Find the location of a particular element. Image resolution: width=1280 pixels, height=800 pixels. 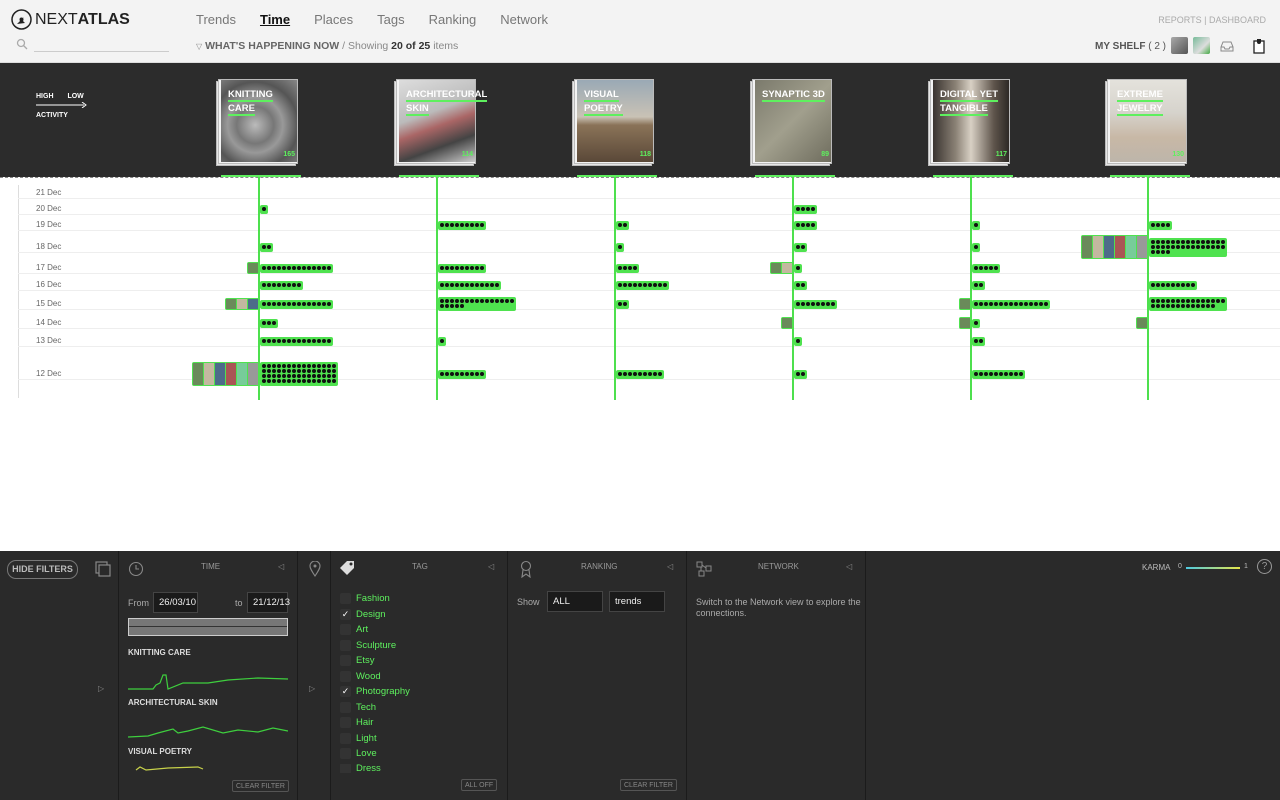

trend-card: DIGITAL YET TANGIBLE 117 is located at coordinates (969, 123).